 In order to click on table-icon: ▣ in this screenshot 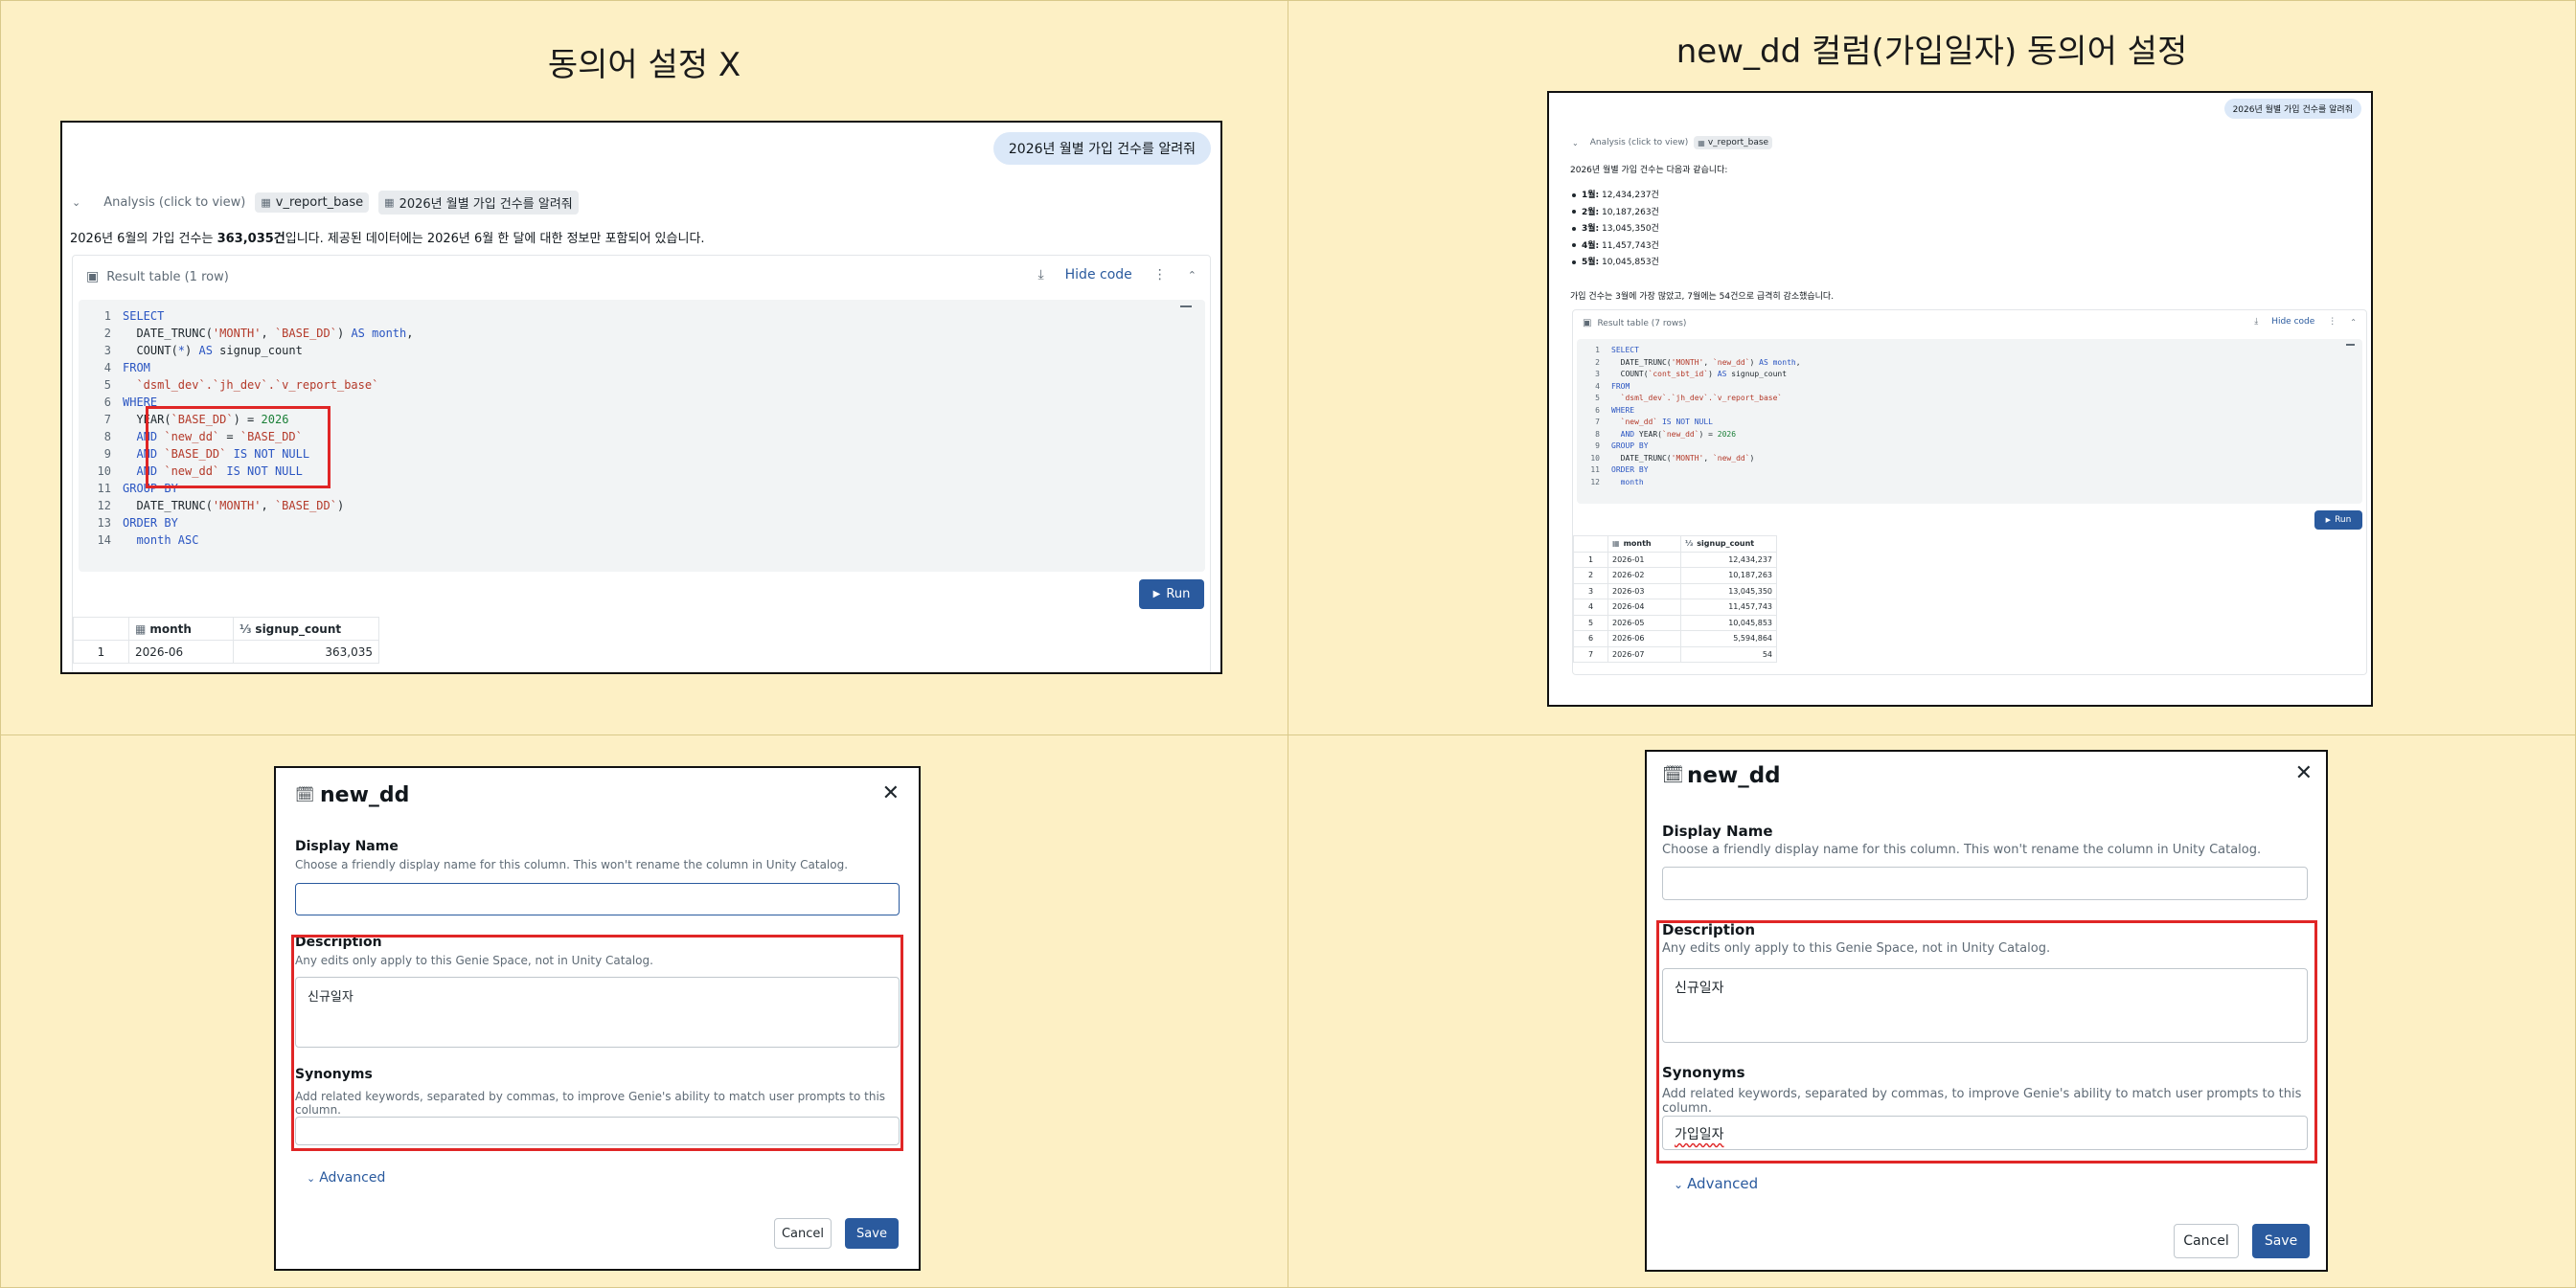, I will do `click(93, 276)`.